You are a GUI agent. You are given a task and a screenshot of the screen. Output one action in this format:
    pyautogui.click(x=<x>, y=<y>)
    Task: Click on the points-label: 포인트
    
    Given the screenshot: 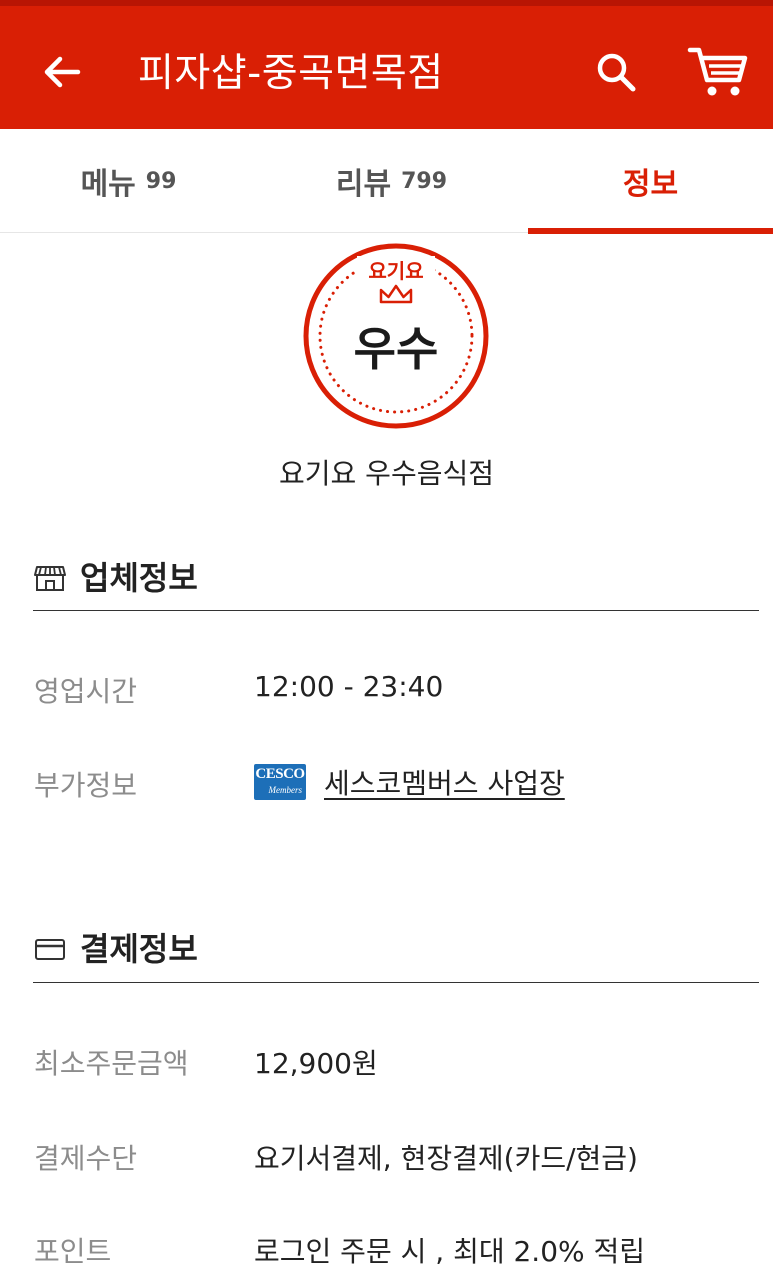 What is the action you would take?
    pyautogui.click(x=73, y=1251)
    